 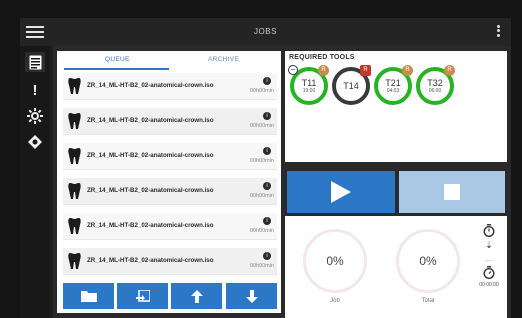 I want to click on tool-name: T14, so click(x=351, y=86).